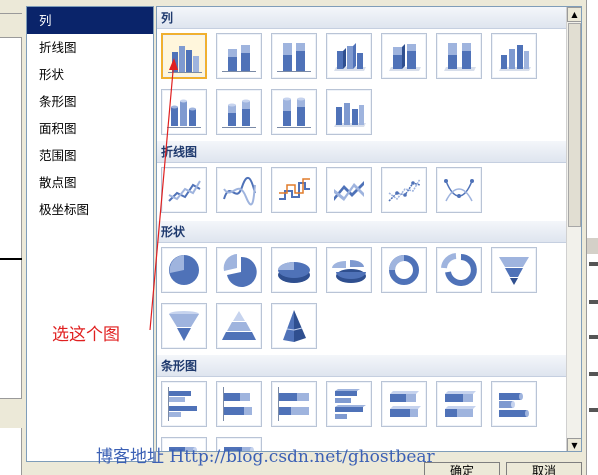 This screenshot has height=475, width=598. I want to click on watermark: 博客地址 Http://blog.csdn.net/ghostbear, so click(265, 457).